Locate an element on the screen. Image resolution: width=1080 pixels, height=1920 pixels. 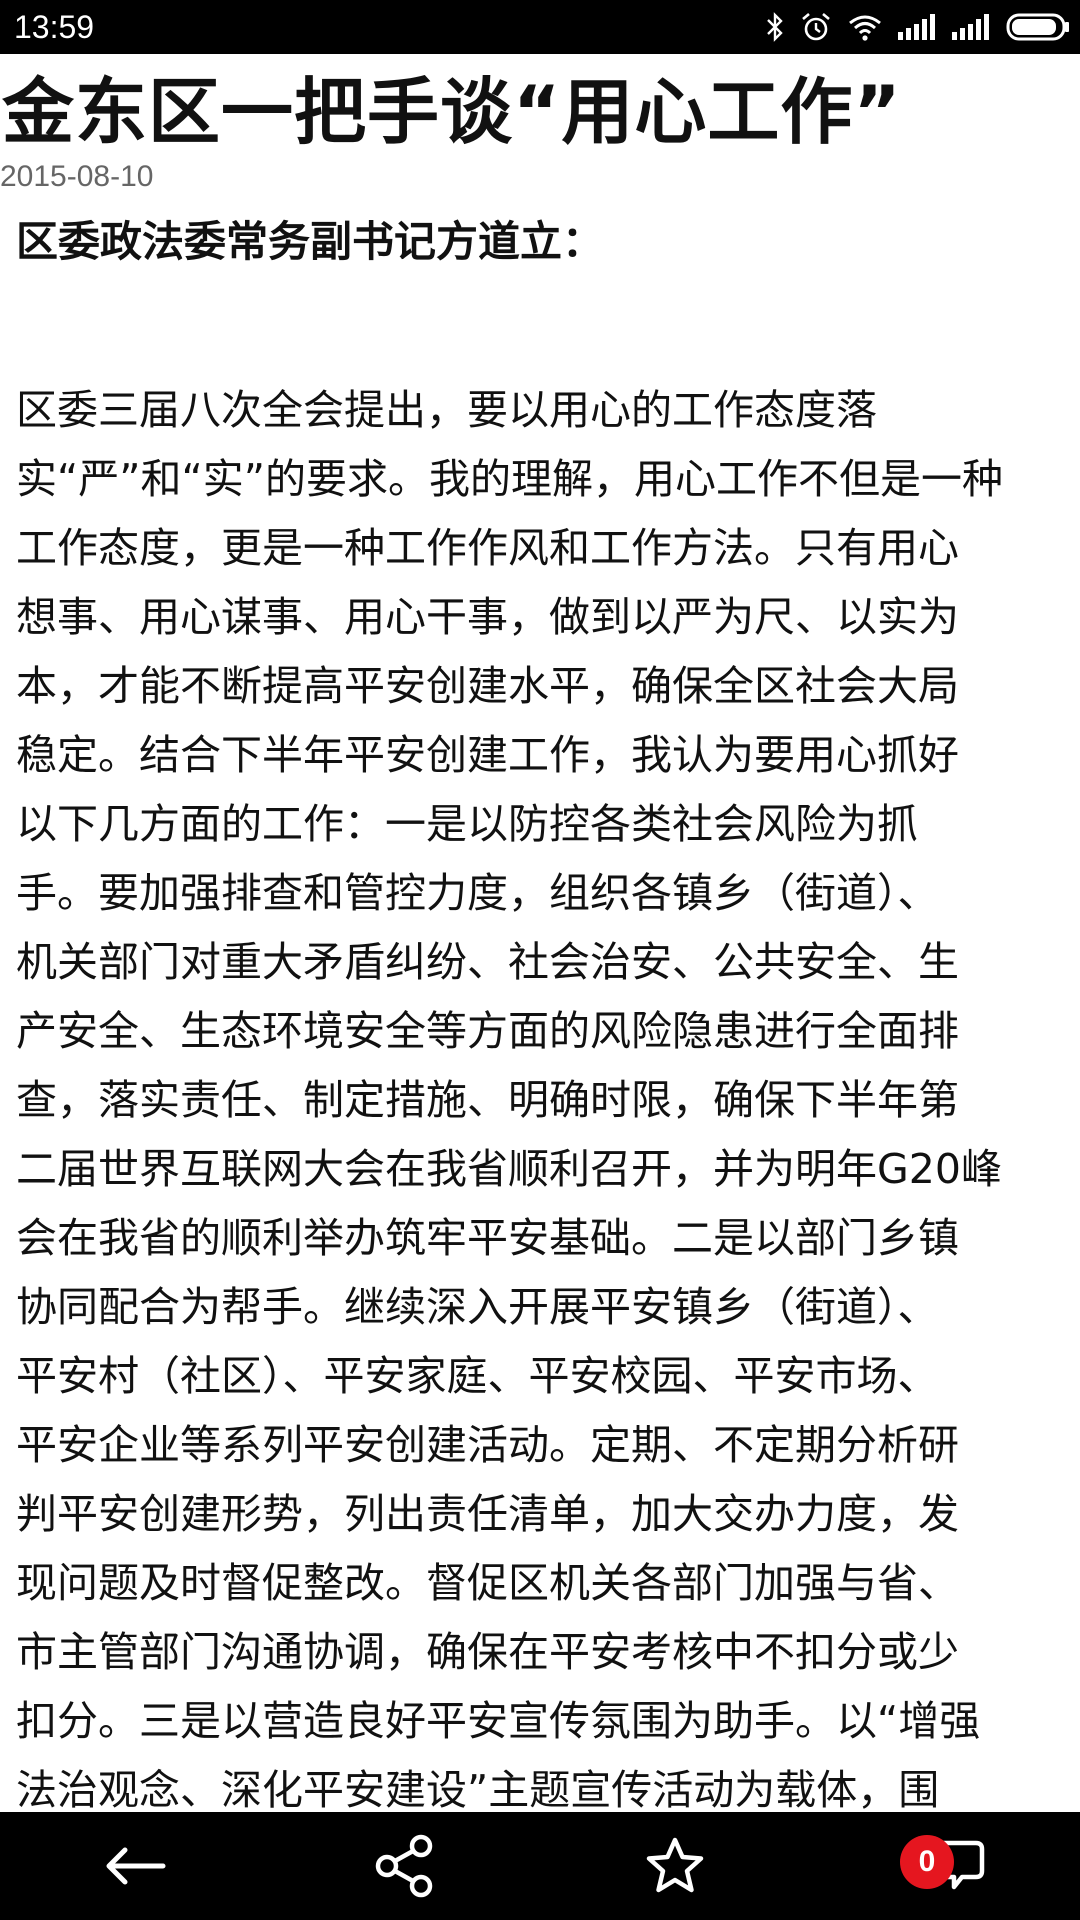
bottom-toolbar: 0 is located at coordinates (540, 1866).